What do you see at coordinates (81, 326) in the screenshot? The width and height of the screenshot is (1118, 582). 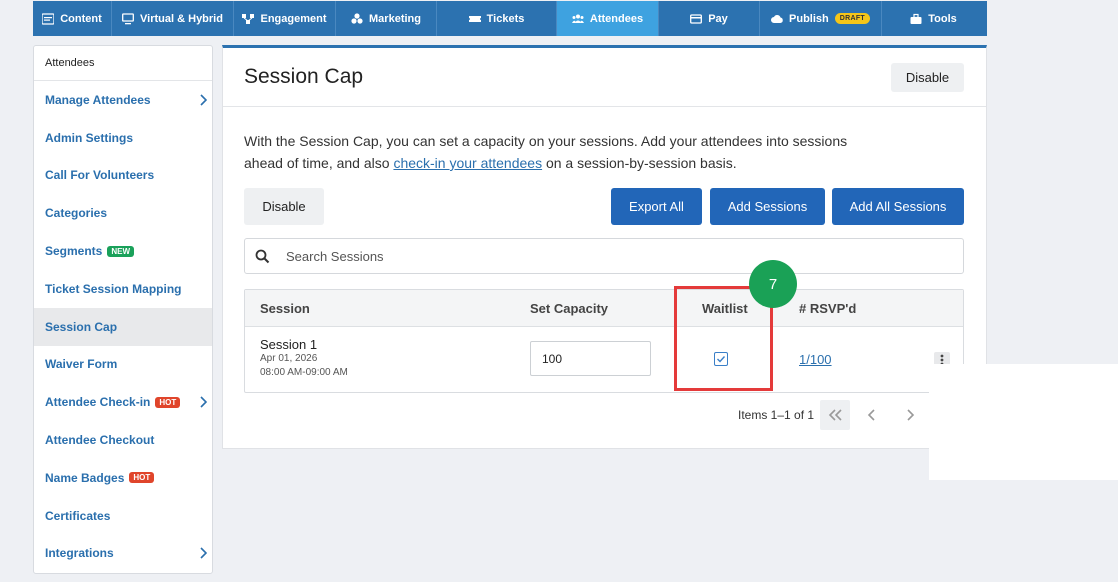 I see `sidebar-item-label: Session Cap` at bounding box center [81, 326].